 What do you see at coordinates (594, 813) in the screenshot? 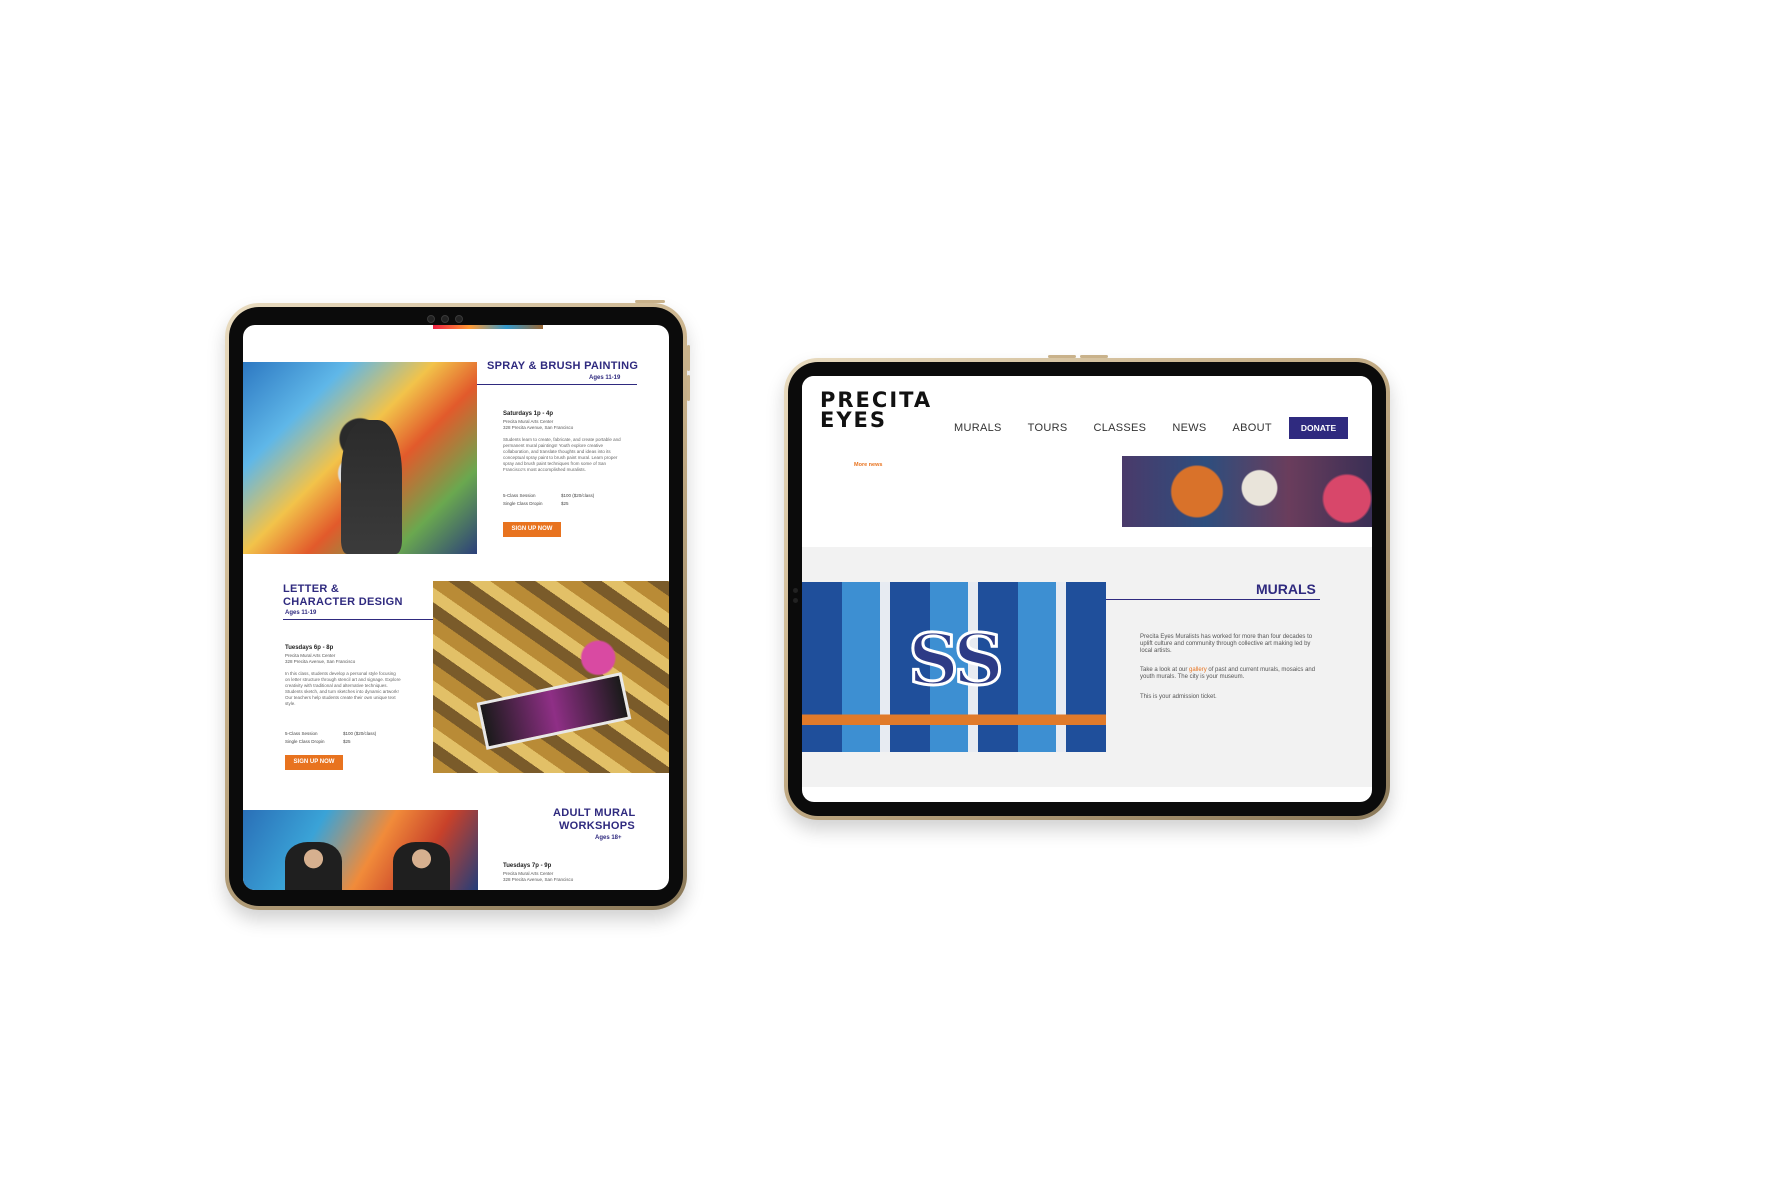
I see `adult-title-line1: ADULT MURAL` at bounding box center [594, 813].